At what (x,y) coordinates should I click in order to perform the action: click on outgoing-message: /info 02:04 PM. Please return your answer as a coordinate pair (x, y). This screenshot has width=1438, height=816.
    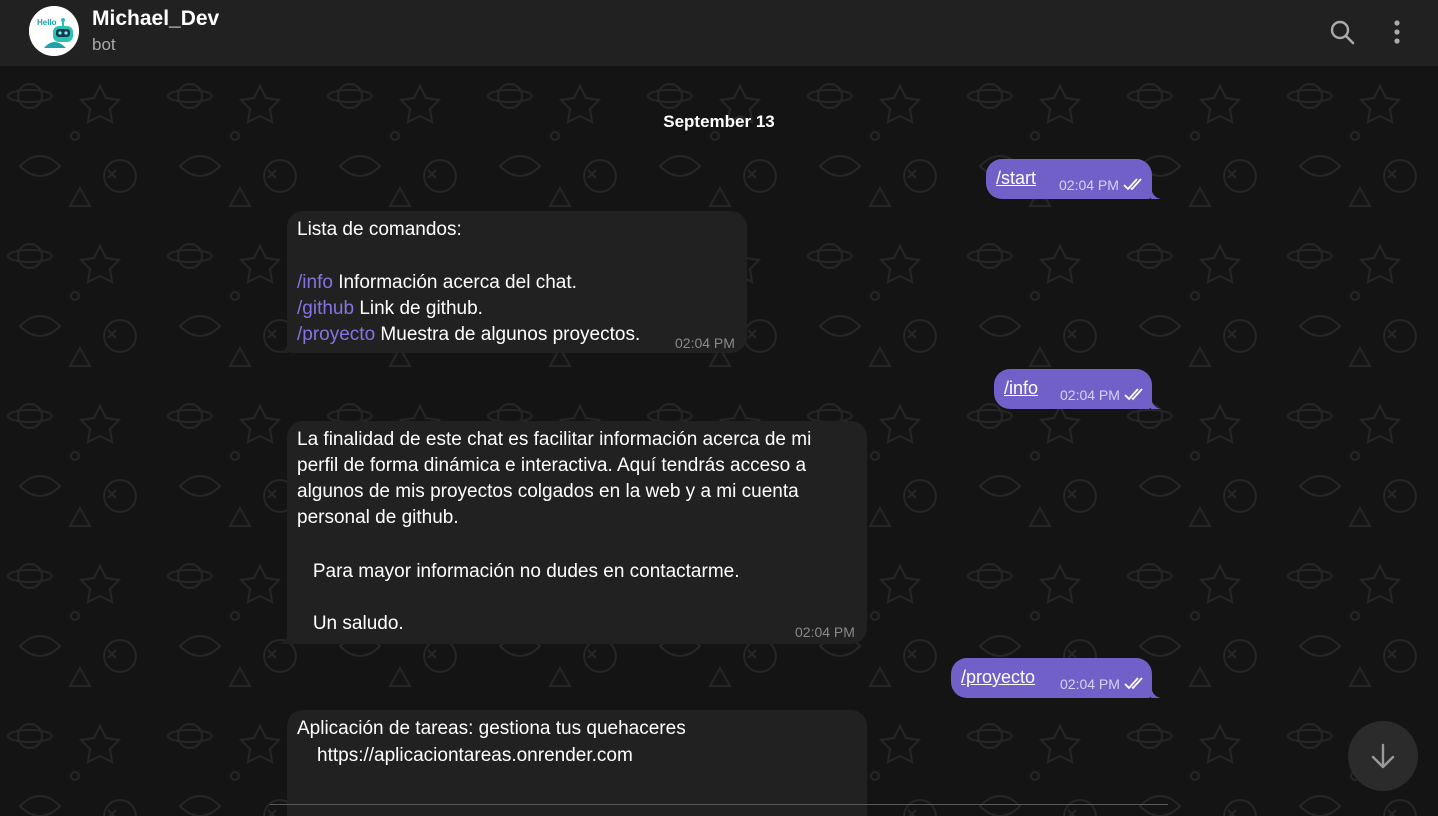
    Looking at the image, I should click on (1077, 389).